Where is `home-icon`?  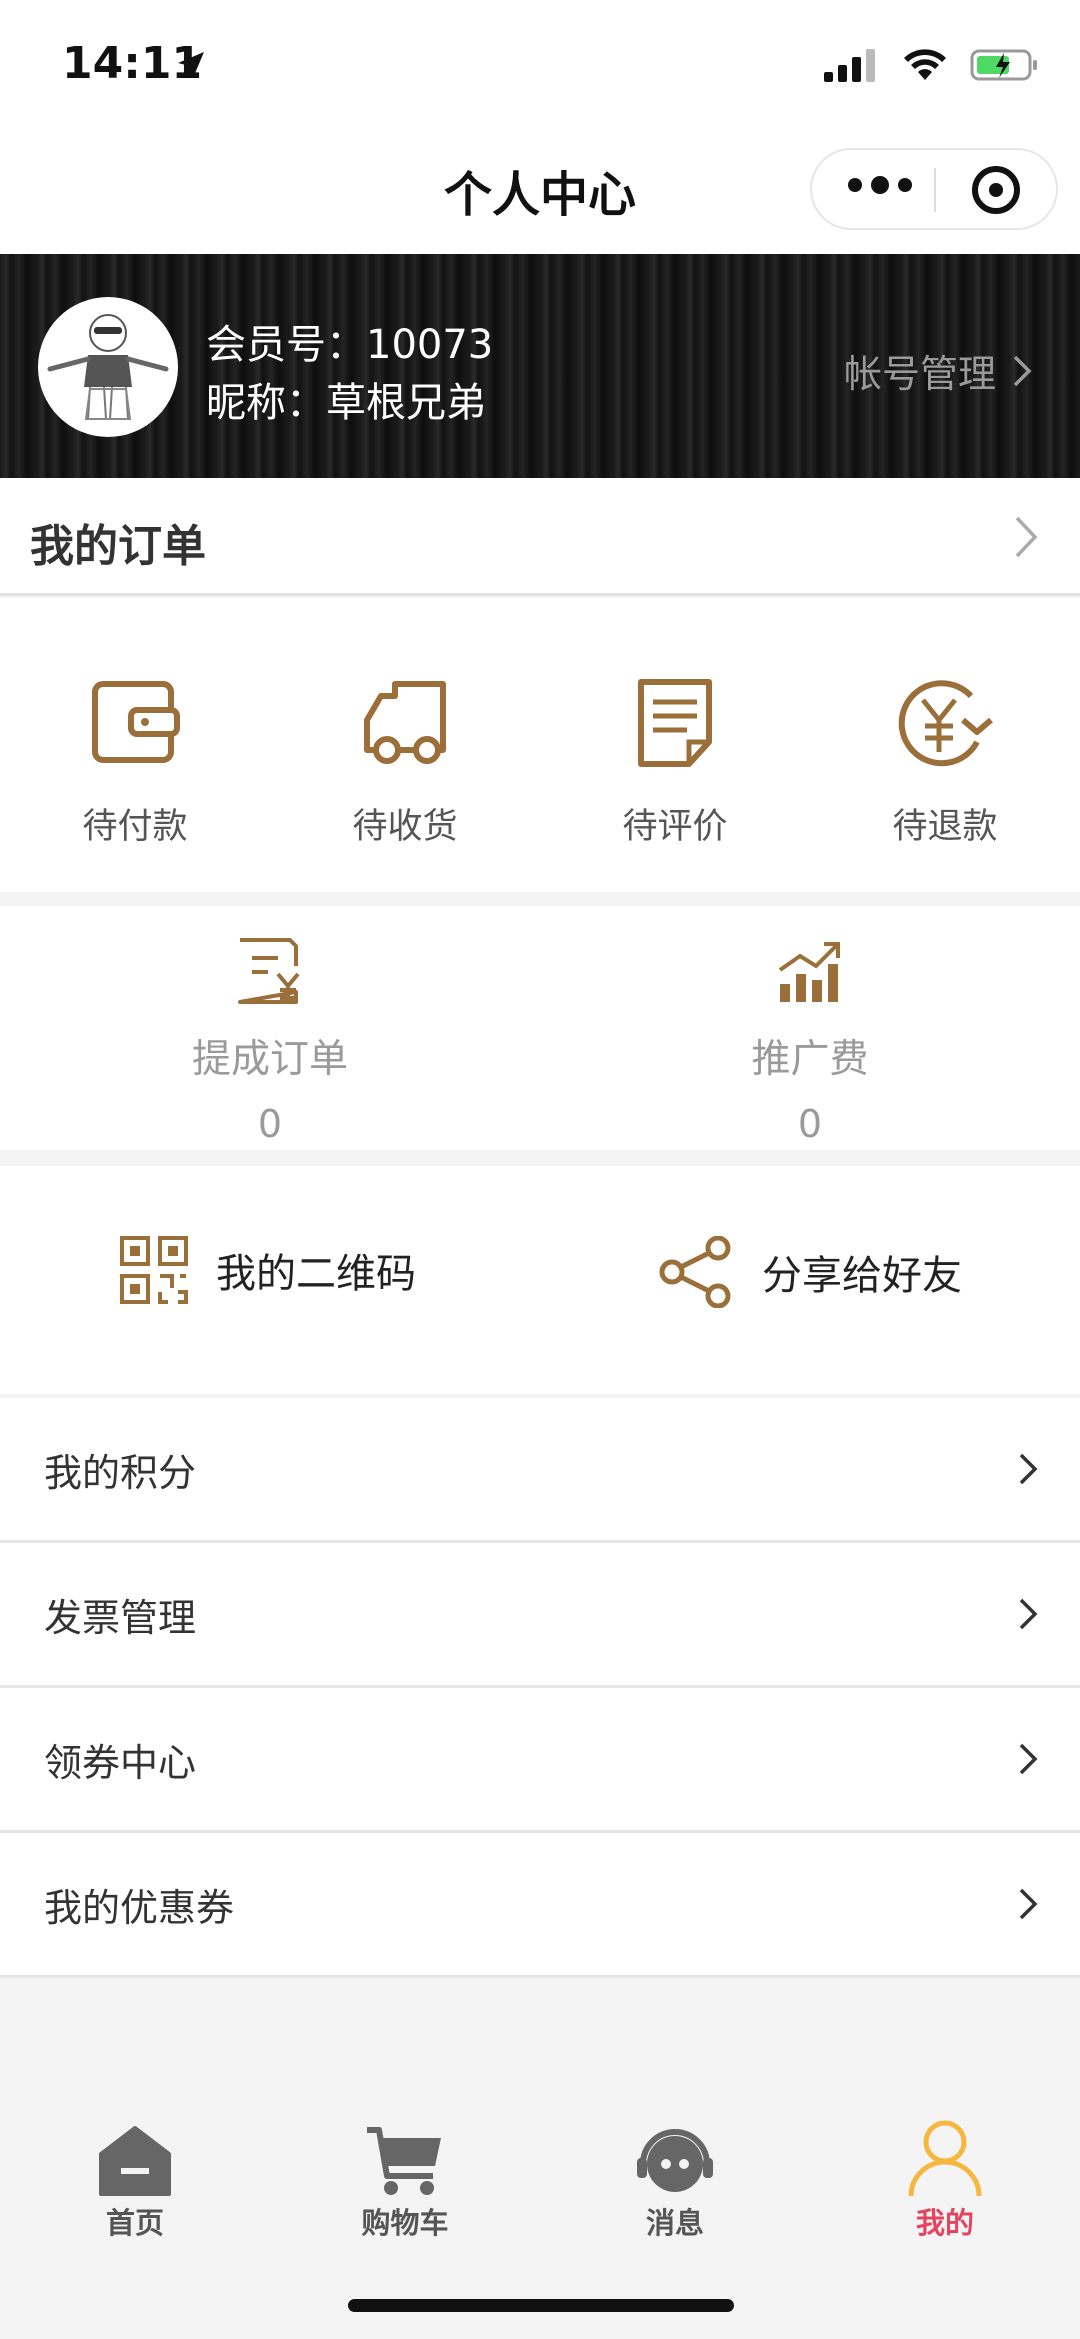 home-icon is located at coordinates (135, 2161).